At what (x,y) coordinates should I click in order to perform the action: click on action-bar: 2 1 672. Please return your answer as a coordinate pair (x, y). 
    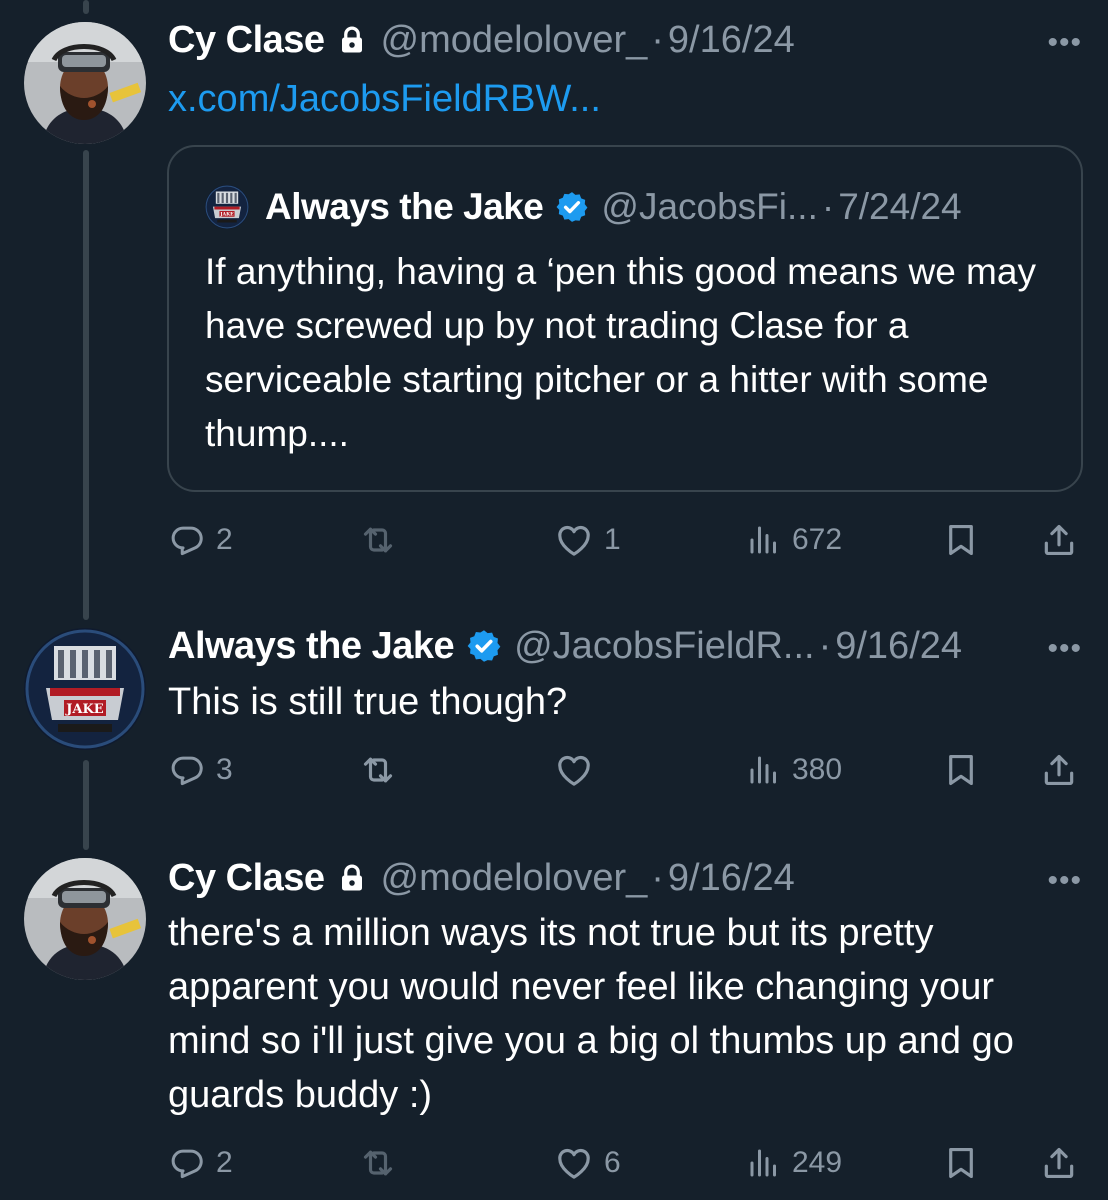
    Looking at the image, I should click on (625, 540).